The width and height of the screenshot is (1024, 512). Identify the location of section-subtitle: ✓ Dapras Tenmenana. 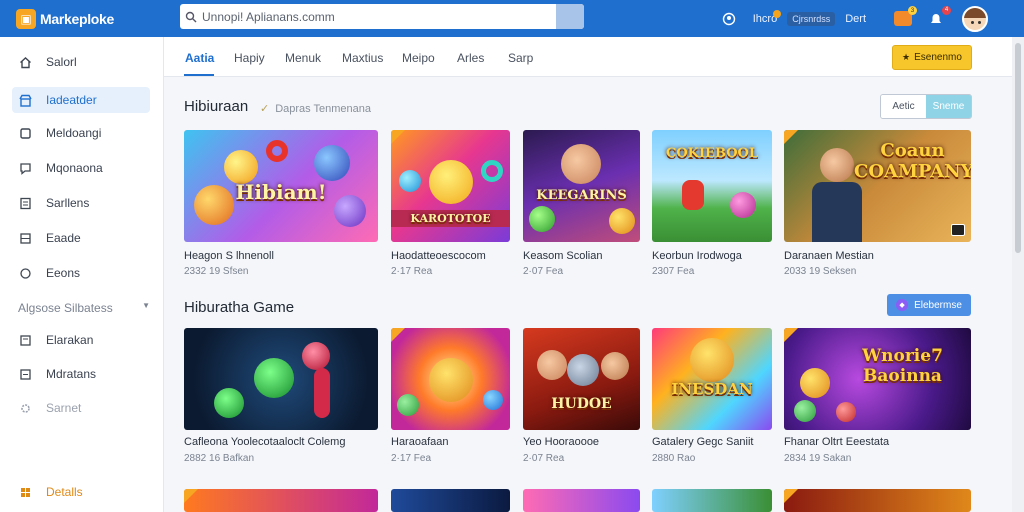
(315, 108).